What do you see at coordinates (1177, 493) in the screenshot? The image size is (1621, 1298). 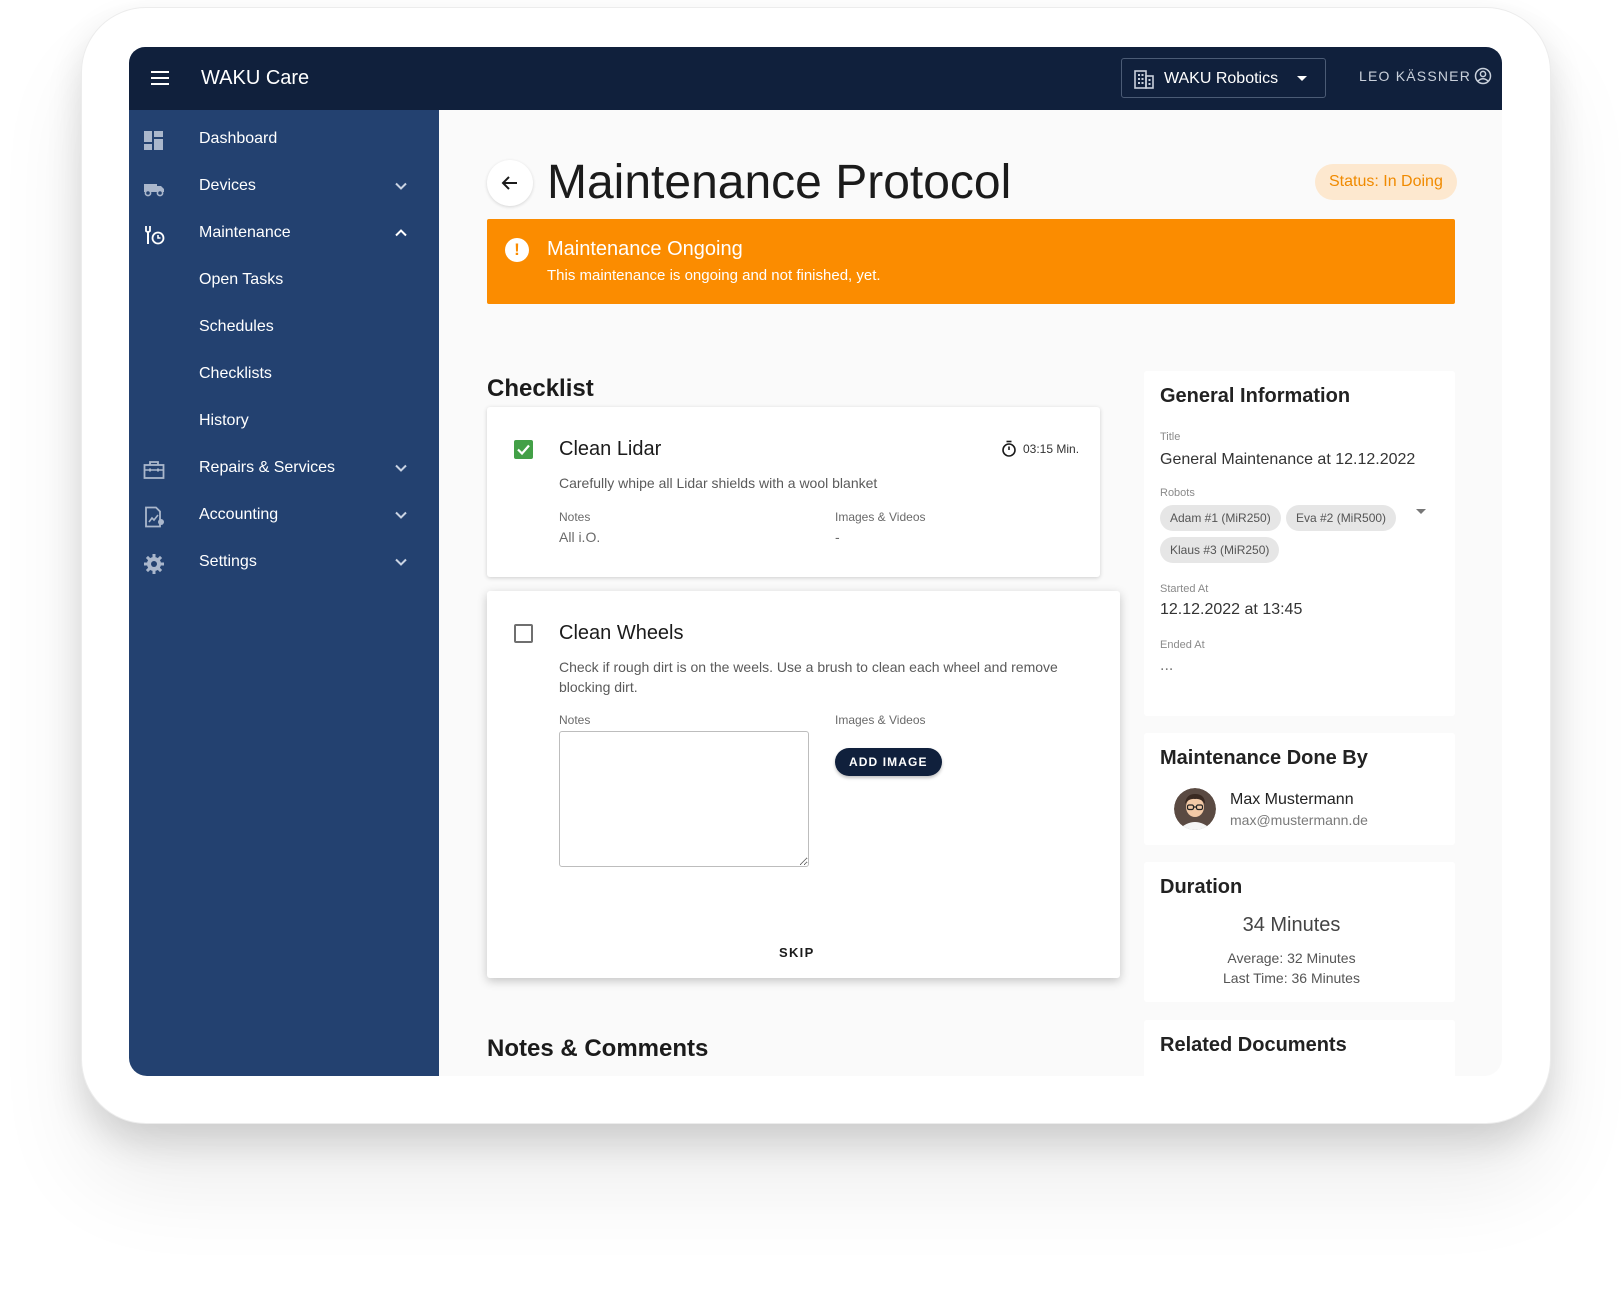 I see `robots-label: Robots` at bounding box center [1177, 493].